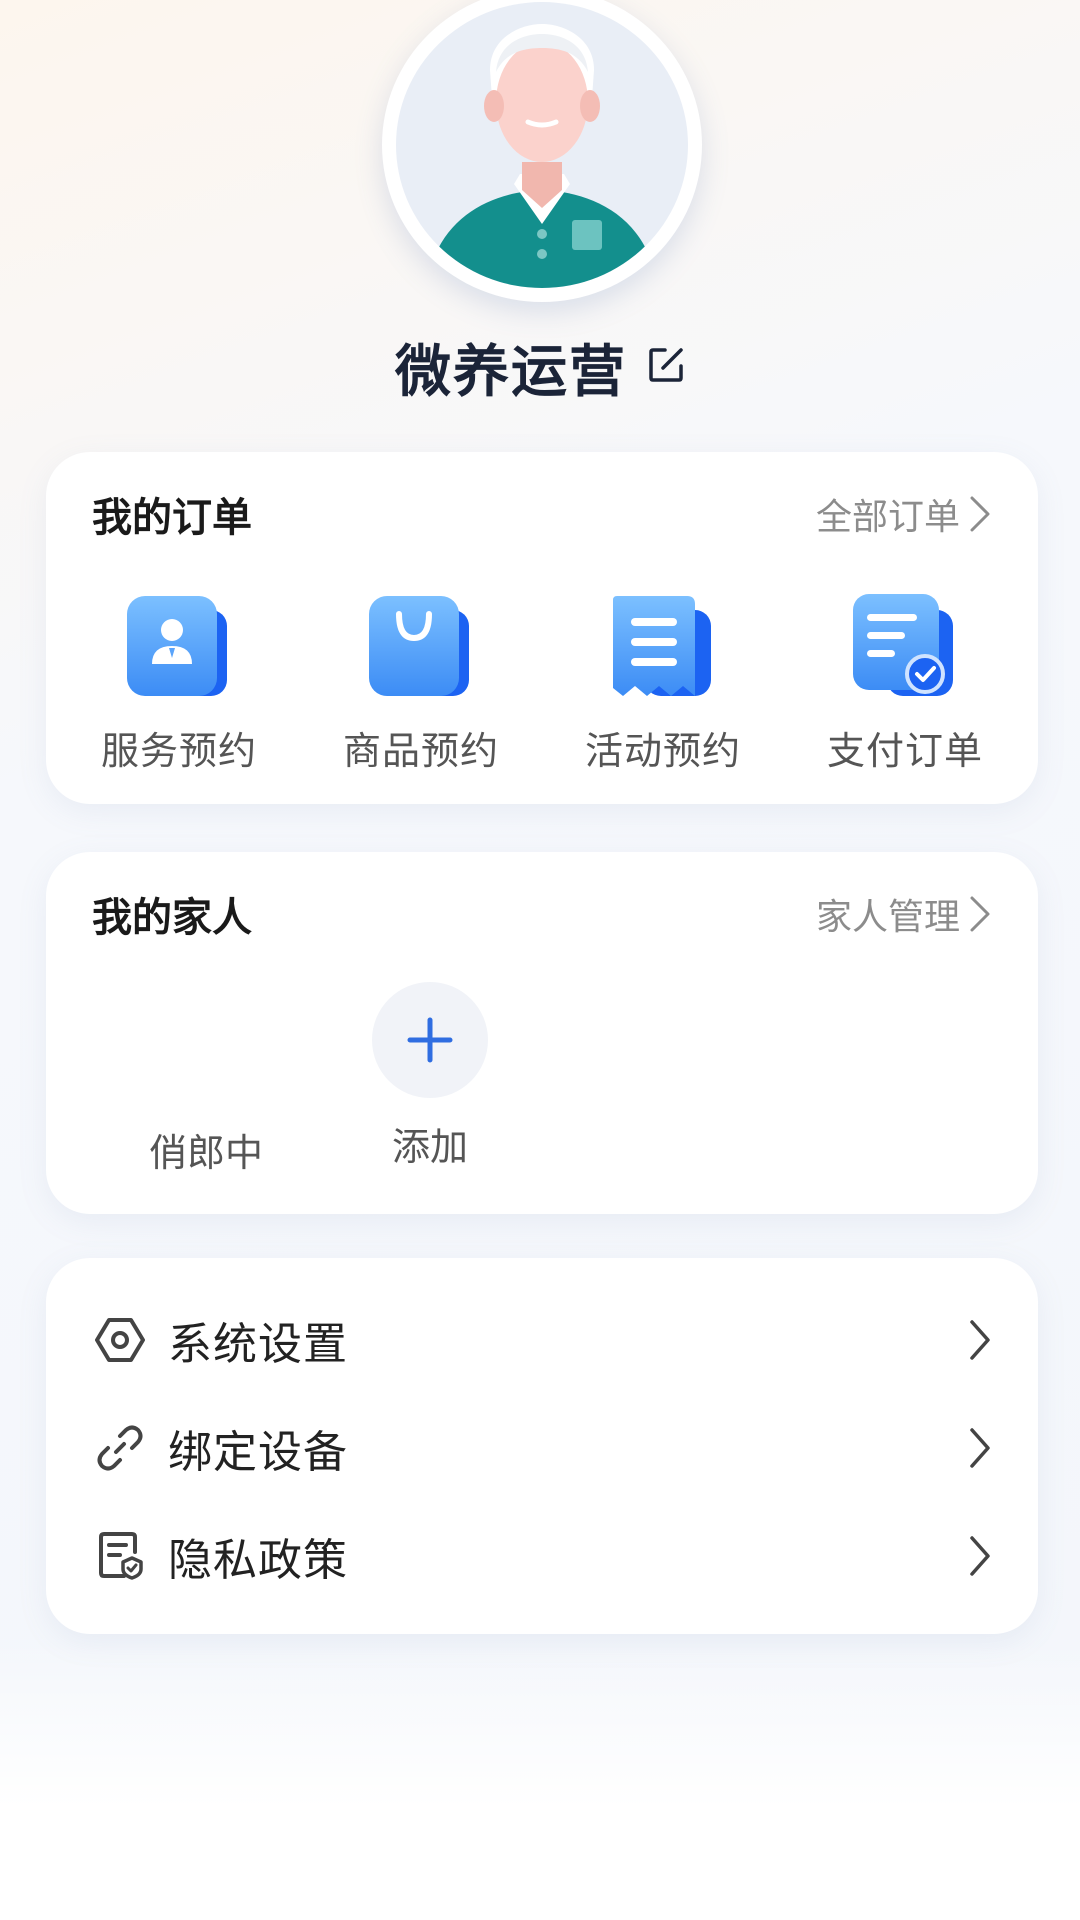 The image size is (1080, 1920). What do you see at coordinates (206, 1082) in the screenshot?
I see `family-member: 俏郎中` at bounding box center [206, 1082].